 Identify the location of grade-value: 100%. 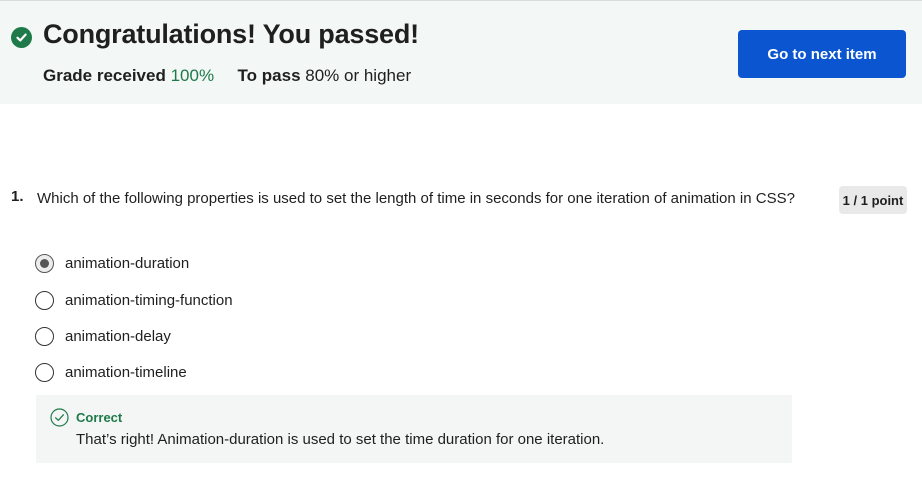
(192, 75).